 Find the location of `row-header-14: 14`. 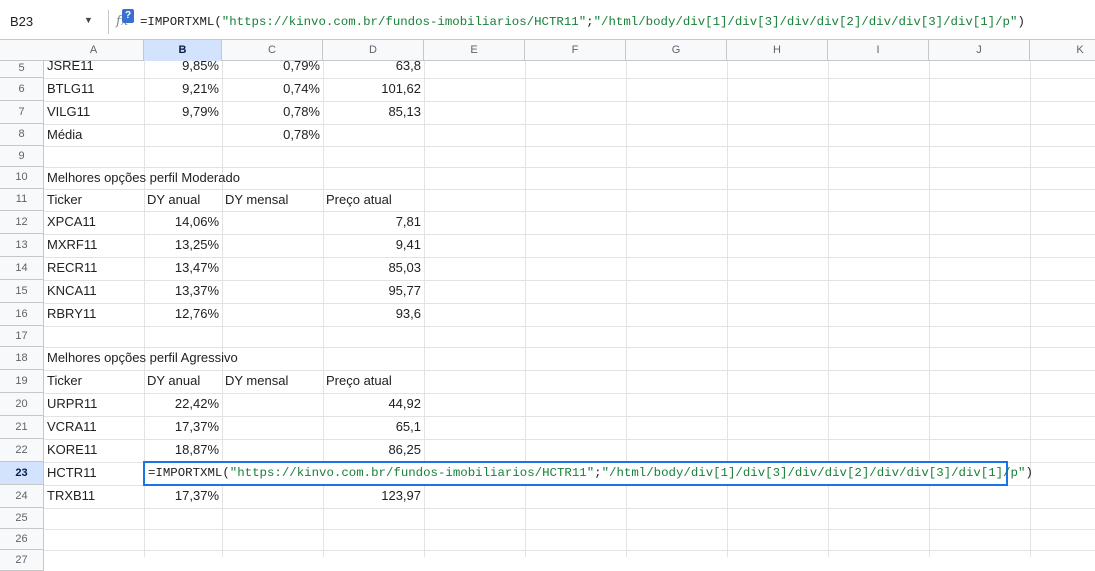

row-header-14: 14 is located at coordinates (22, 268).